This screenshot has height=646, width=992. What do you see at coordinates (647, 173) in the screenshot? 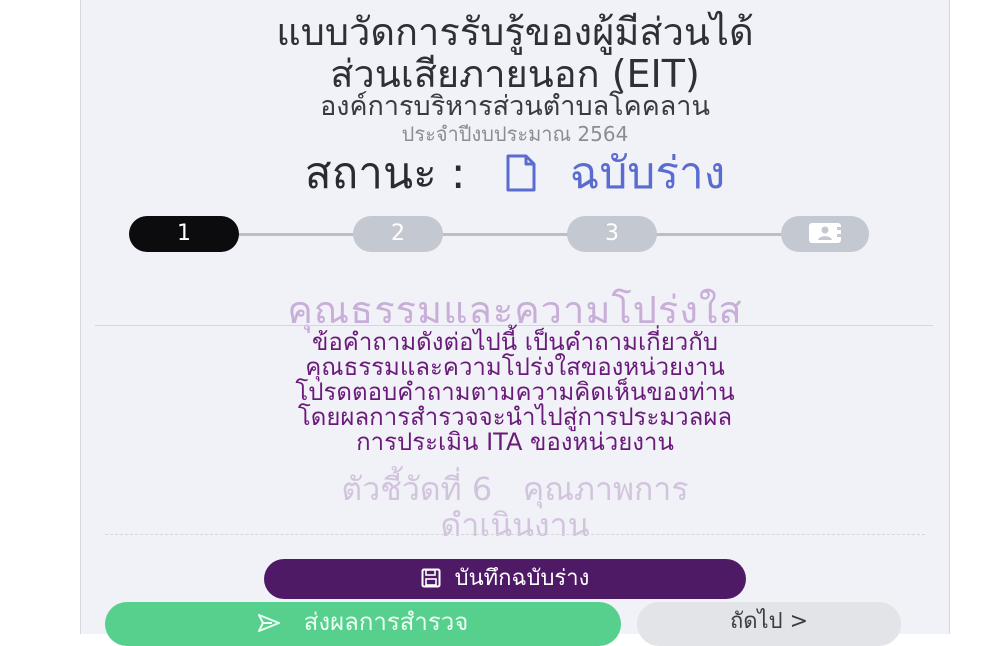
I see `status-value: ฉบับร่าง` at bounding box center [647, 173].